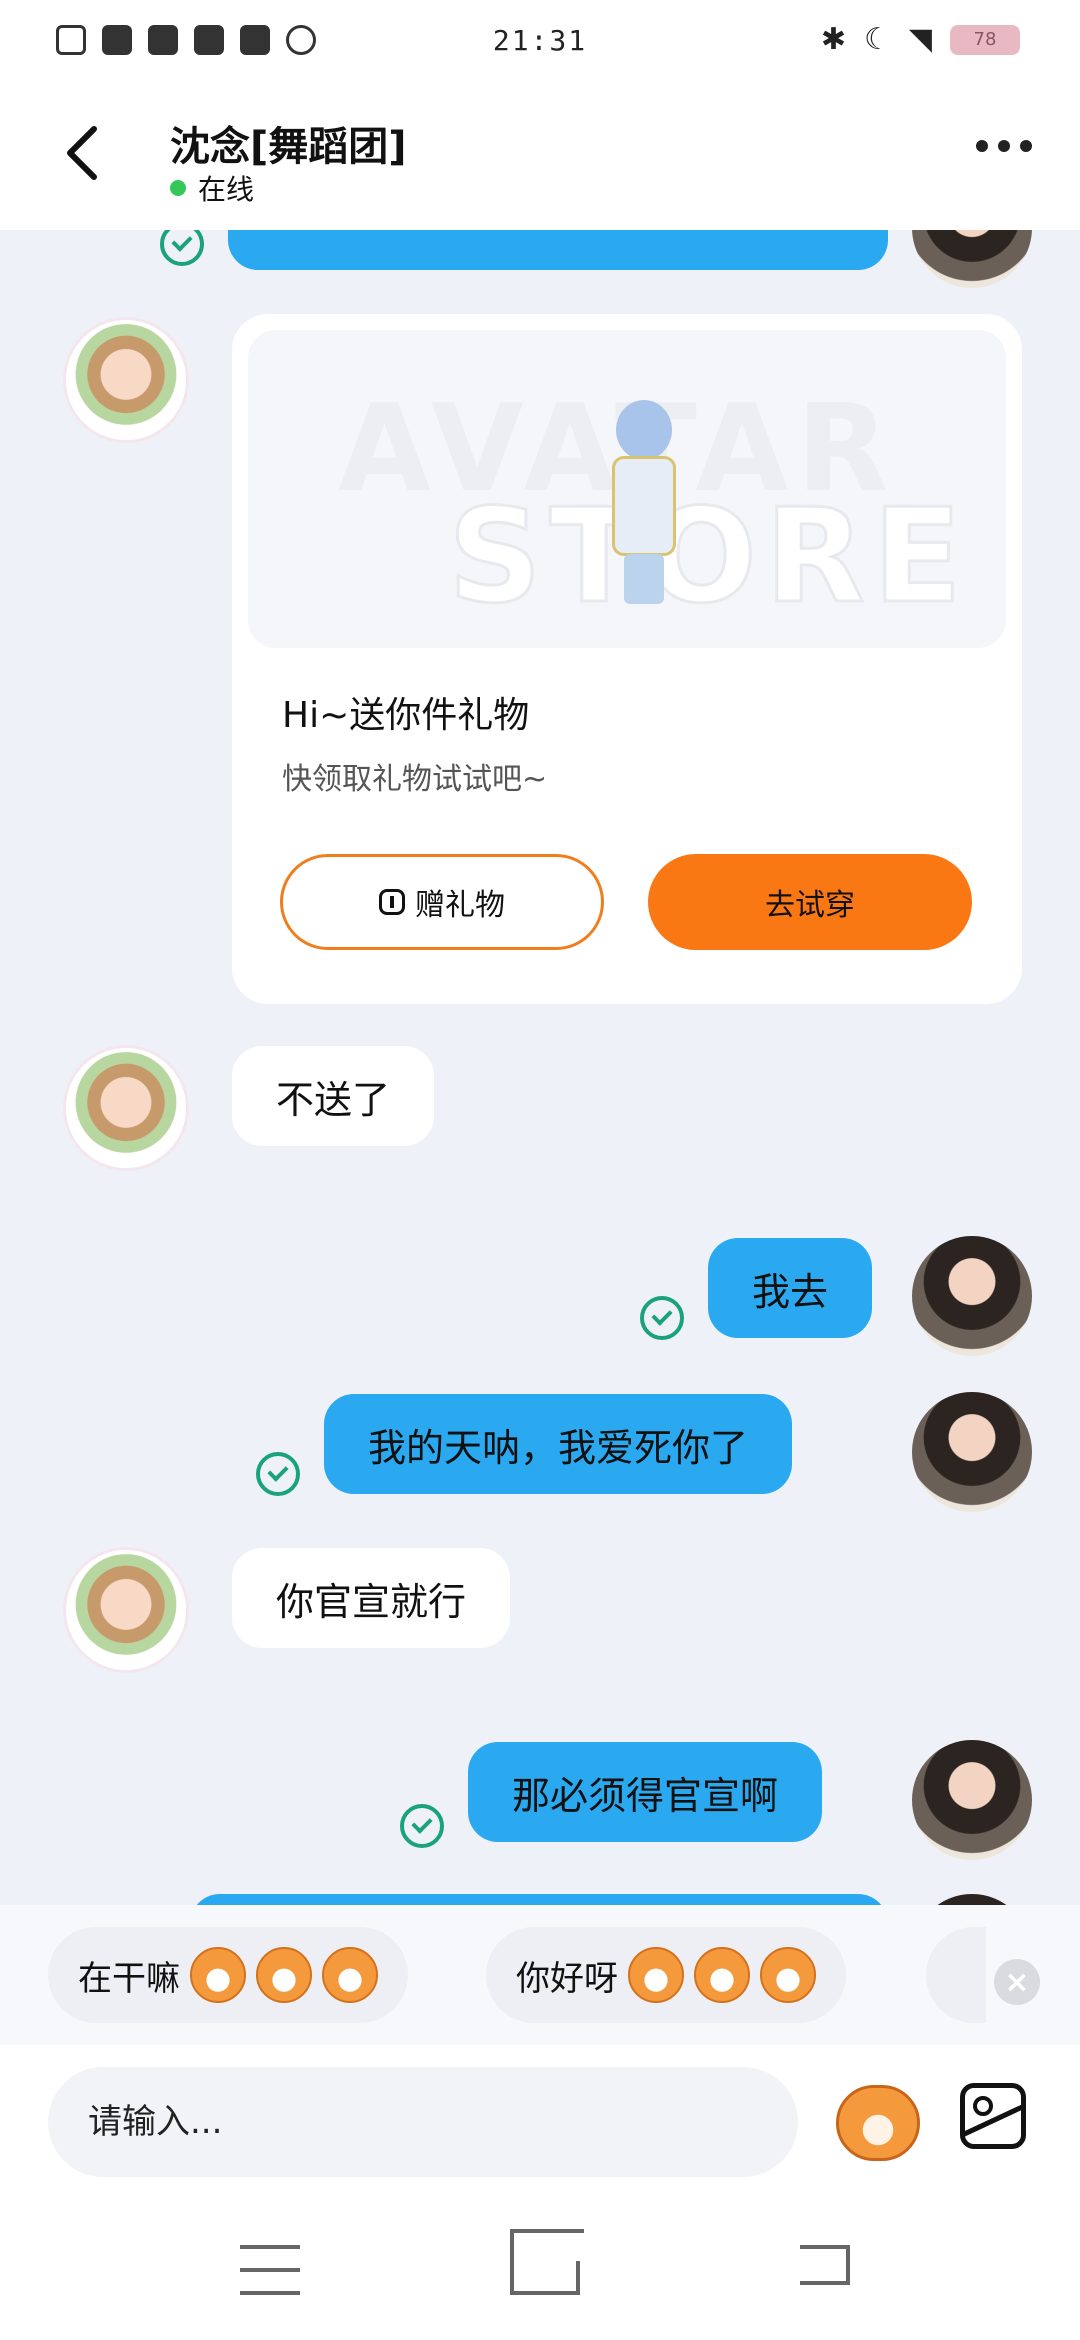 The height and width of the screenshot is (2340, 1080). Describe the element at coordinates (545, 2278) in the screenshot. I see `home-button` at that location.